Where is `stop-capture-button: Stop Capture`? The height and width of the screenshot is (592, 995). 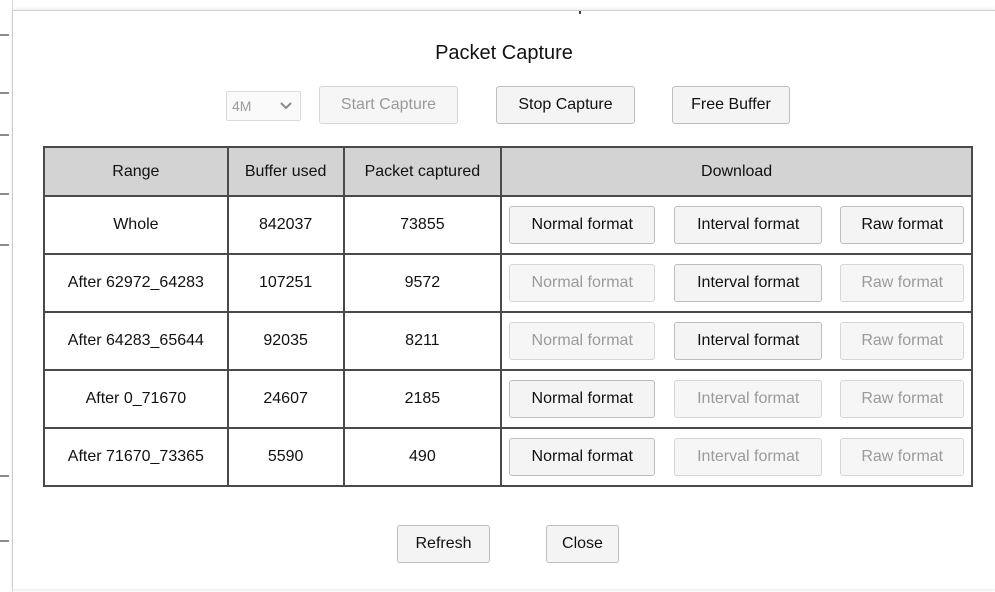 stop-capture-button: Stop Capture is located at coordinates (565, 105).